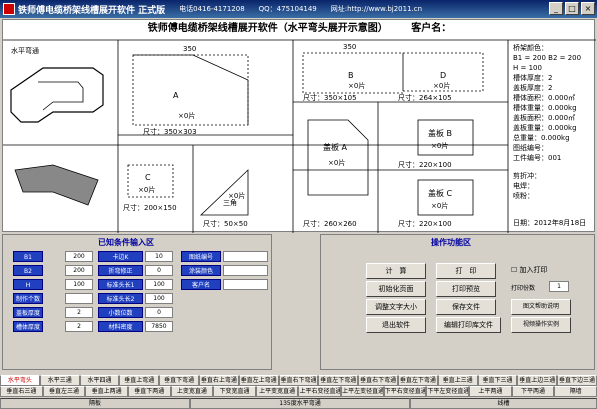 This screenshot has height=409, width=597. I want to click on known-title: 已知条件输入区, so click(126, 242).